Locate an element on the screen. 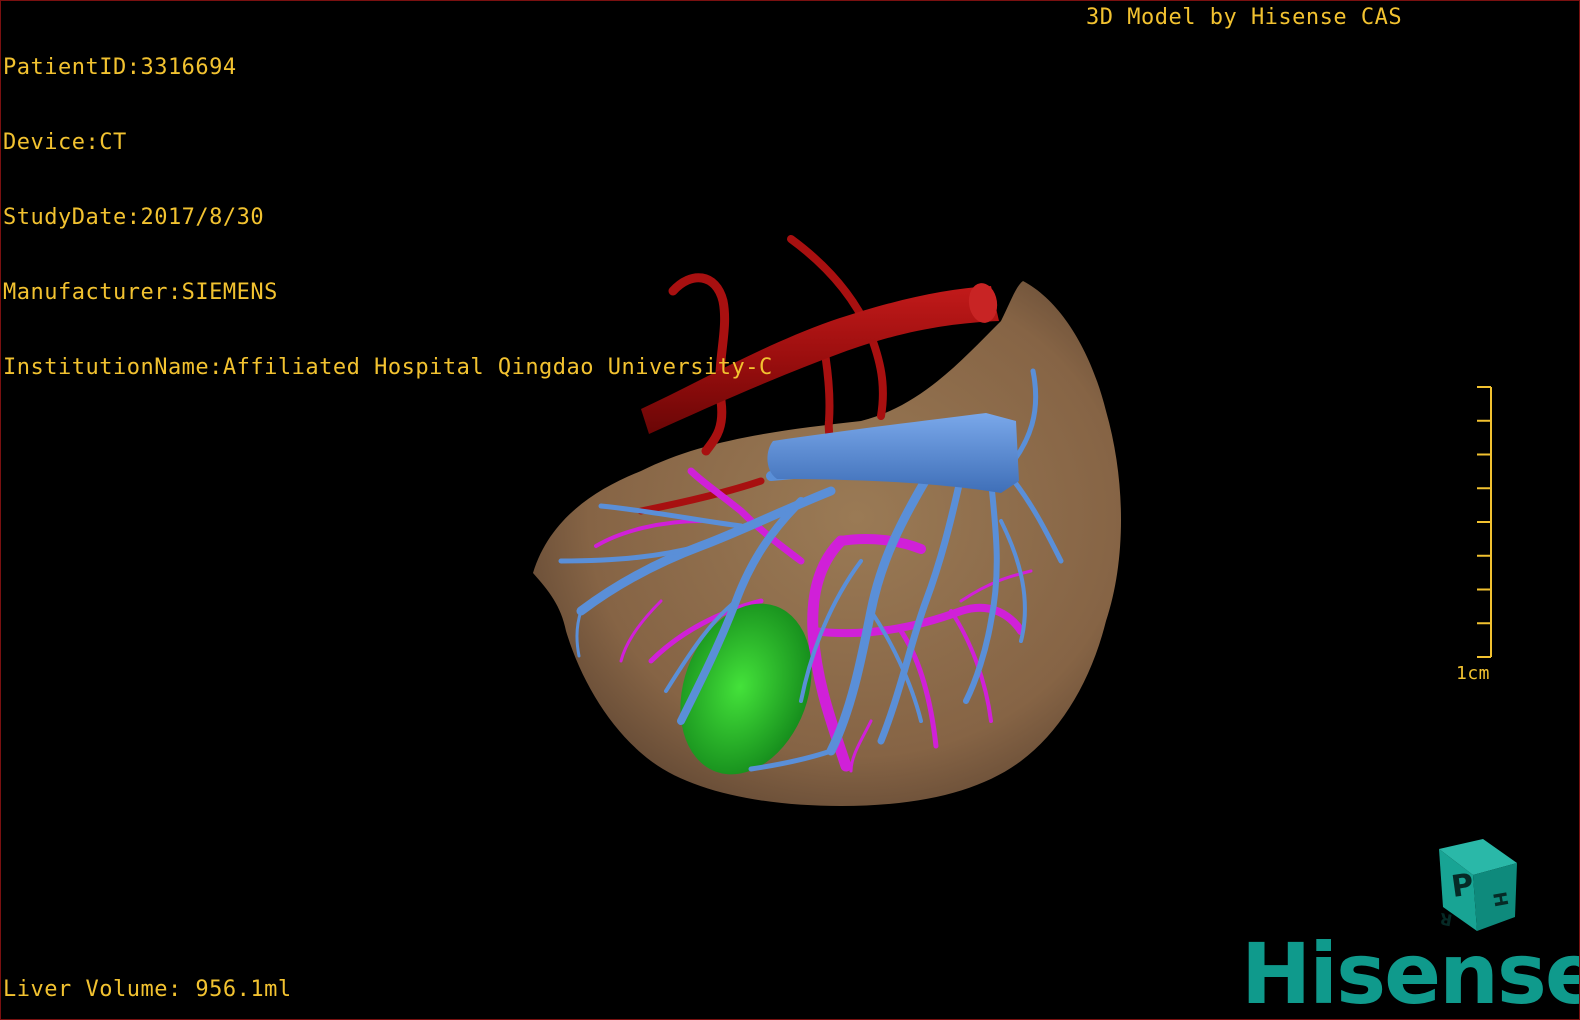  patient-id-text: PatientID:3316694 is located at coordinates (120, 67).